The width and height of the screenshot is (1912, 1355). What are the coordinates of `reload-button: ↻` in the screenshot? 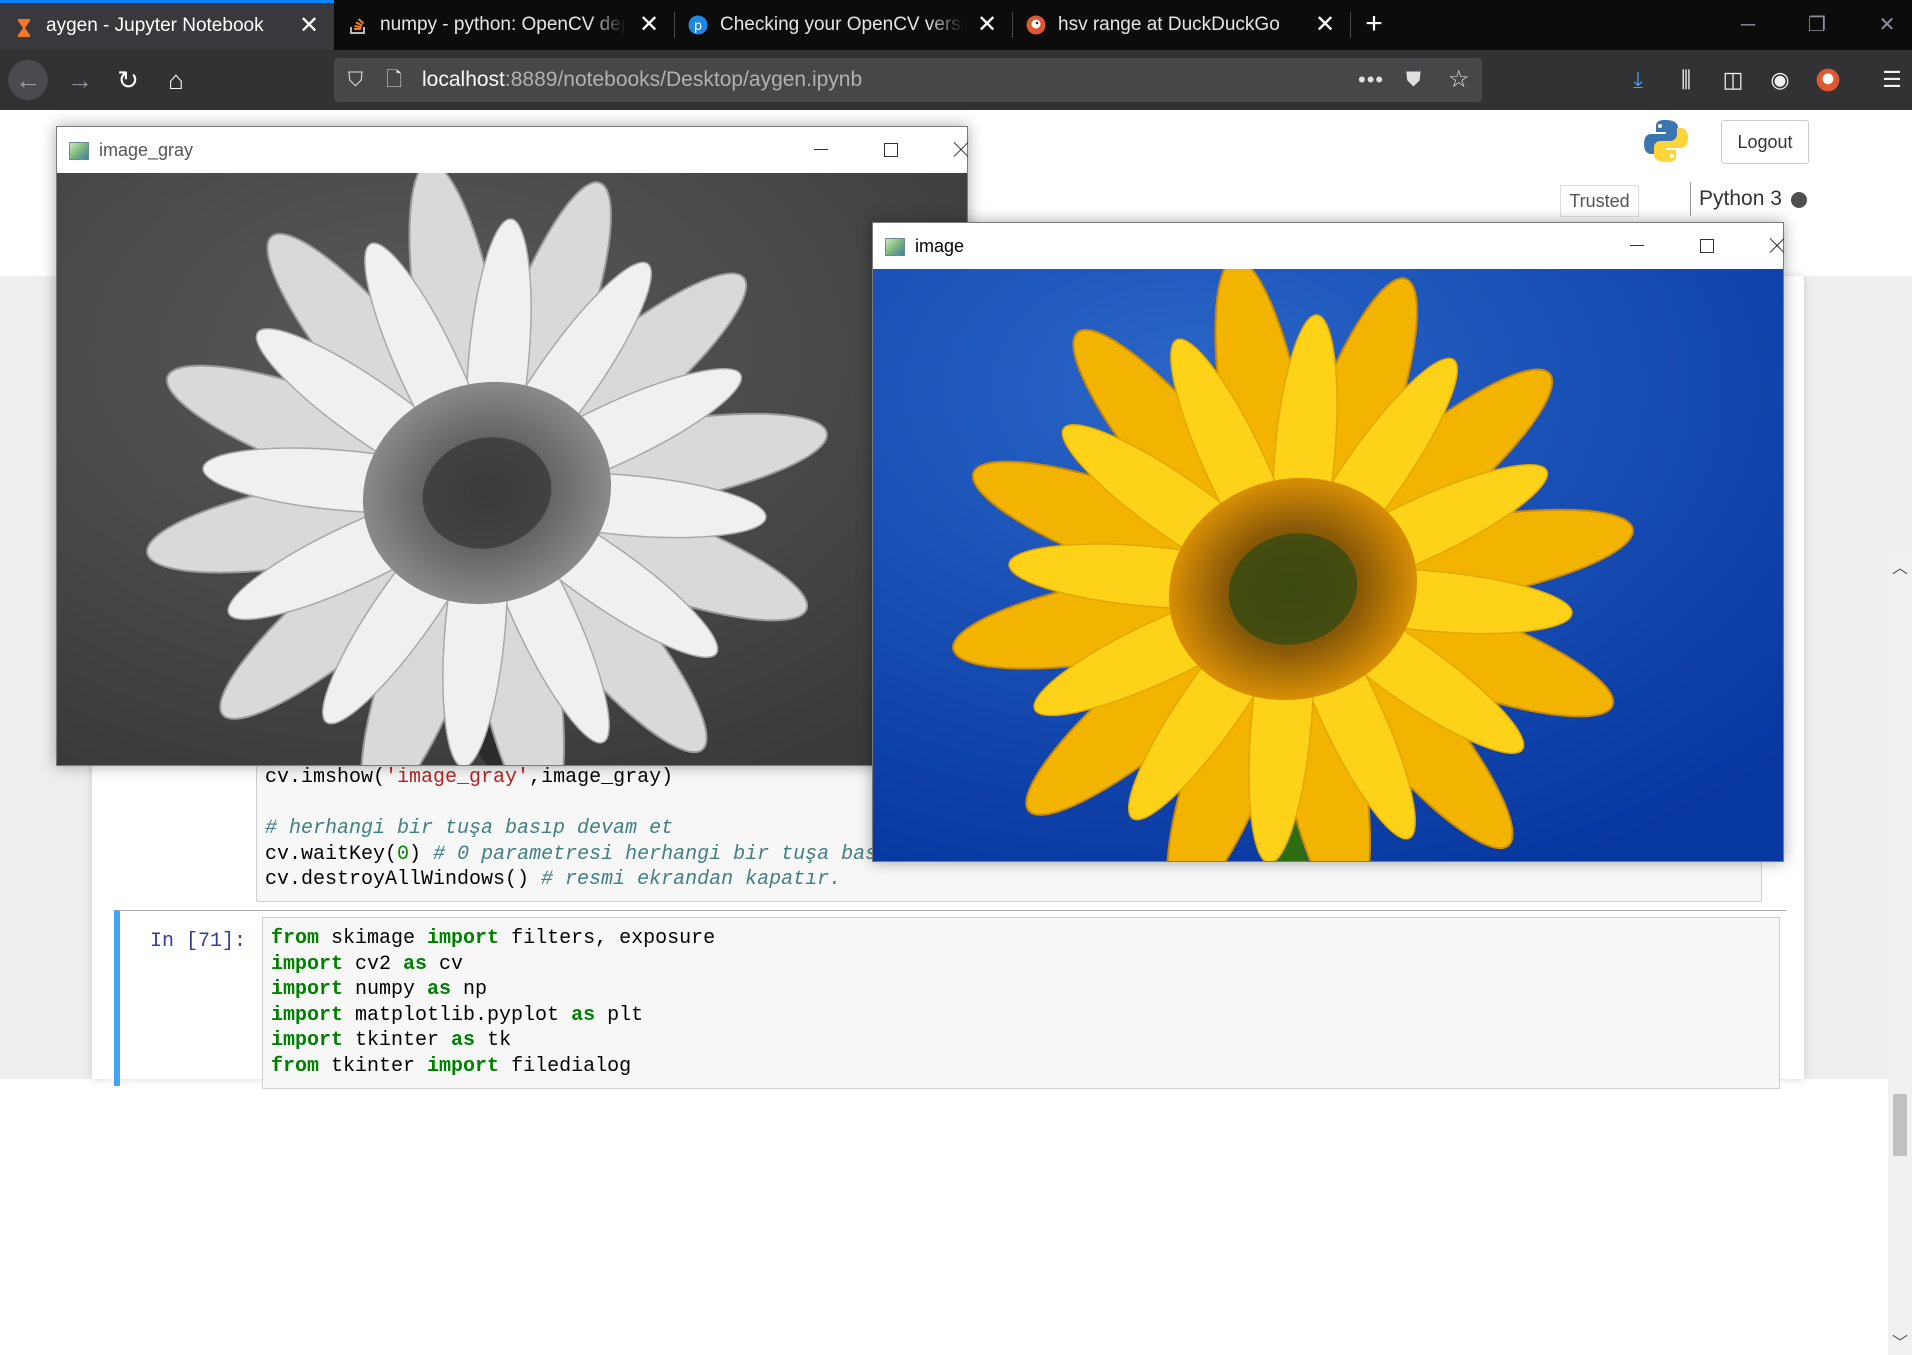 It's located at (128, 80).